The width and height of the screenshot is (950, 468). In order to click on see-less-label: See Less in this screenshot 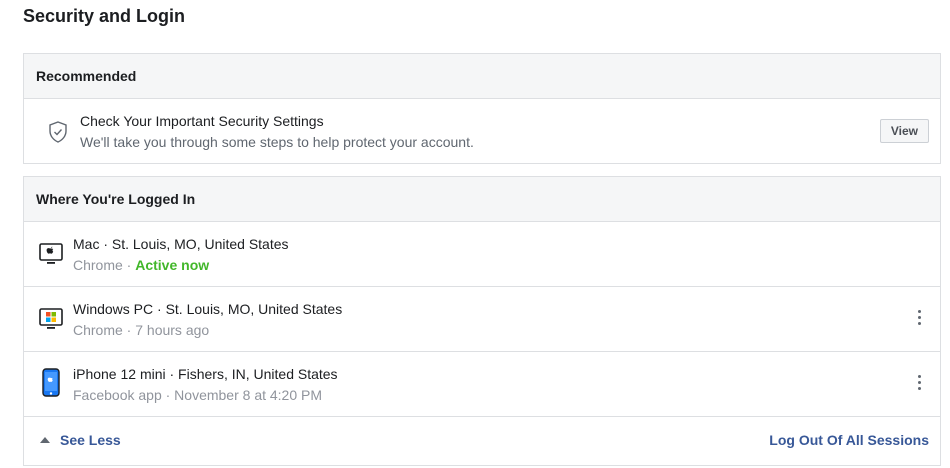, I will do `click(90, 440)`.